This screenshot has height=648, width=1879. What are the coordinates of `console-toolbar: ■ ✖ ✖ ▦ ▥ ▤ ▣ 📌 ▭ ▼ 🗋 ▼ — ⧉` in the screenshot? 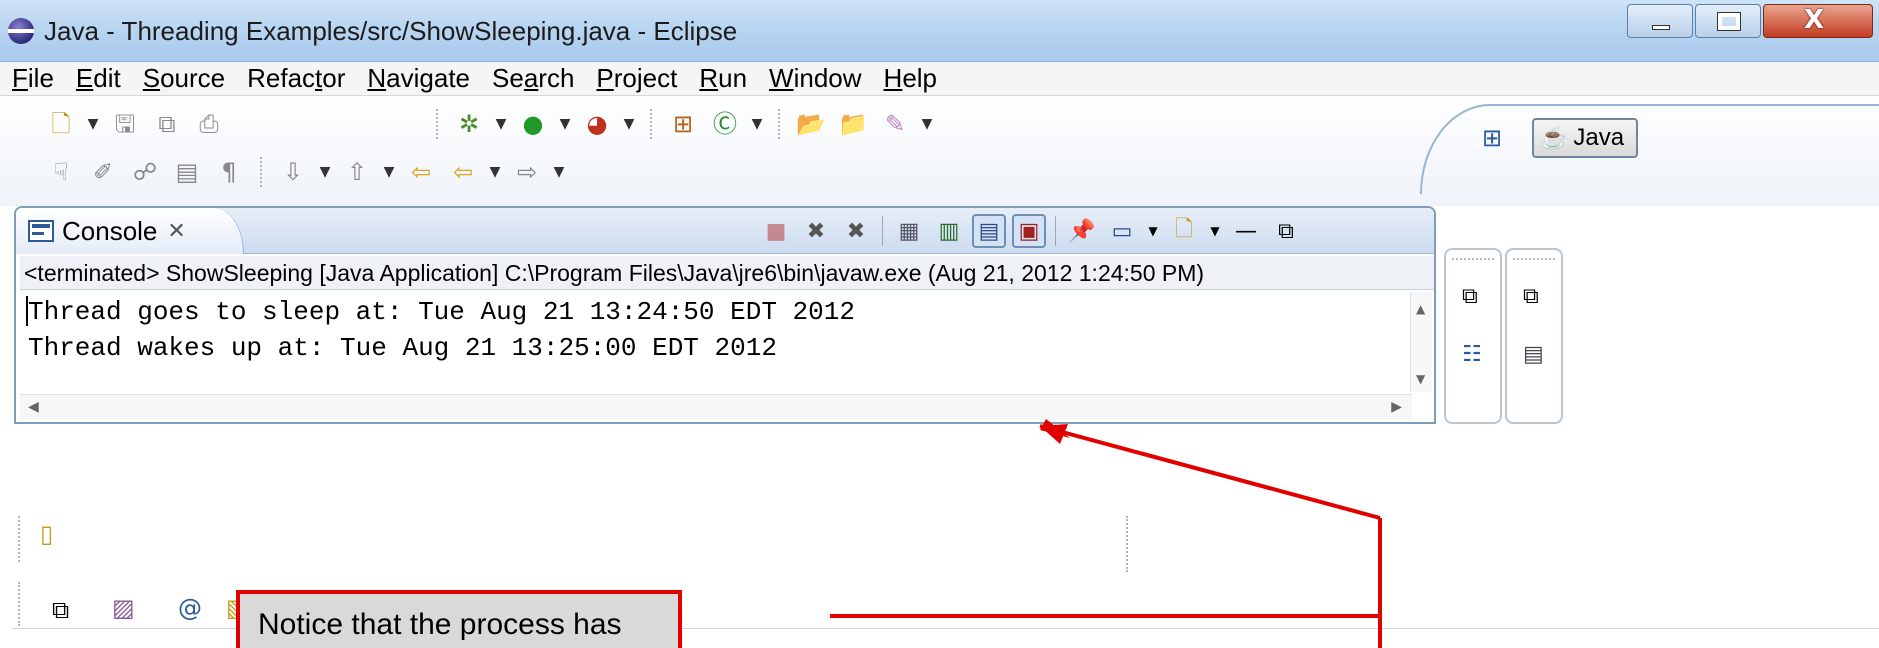 It's located at (1031, 231).